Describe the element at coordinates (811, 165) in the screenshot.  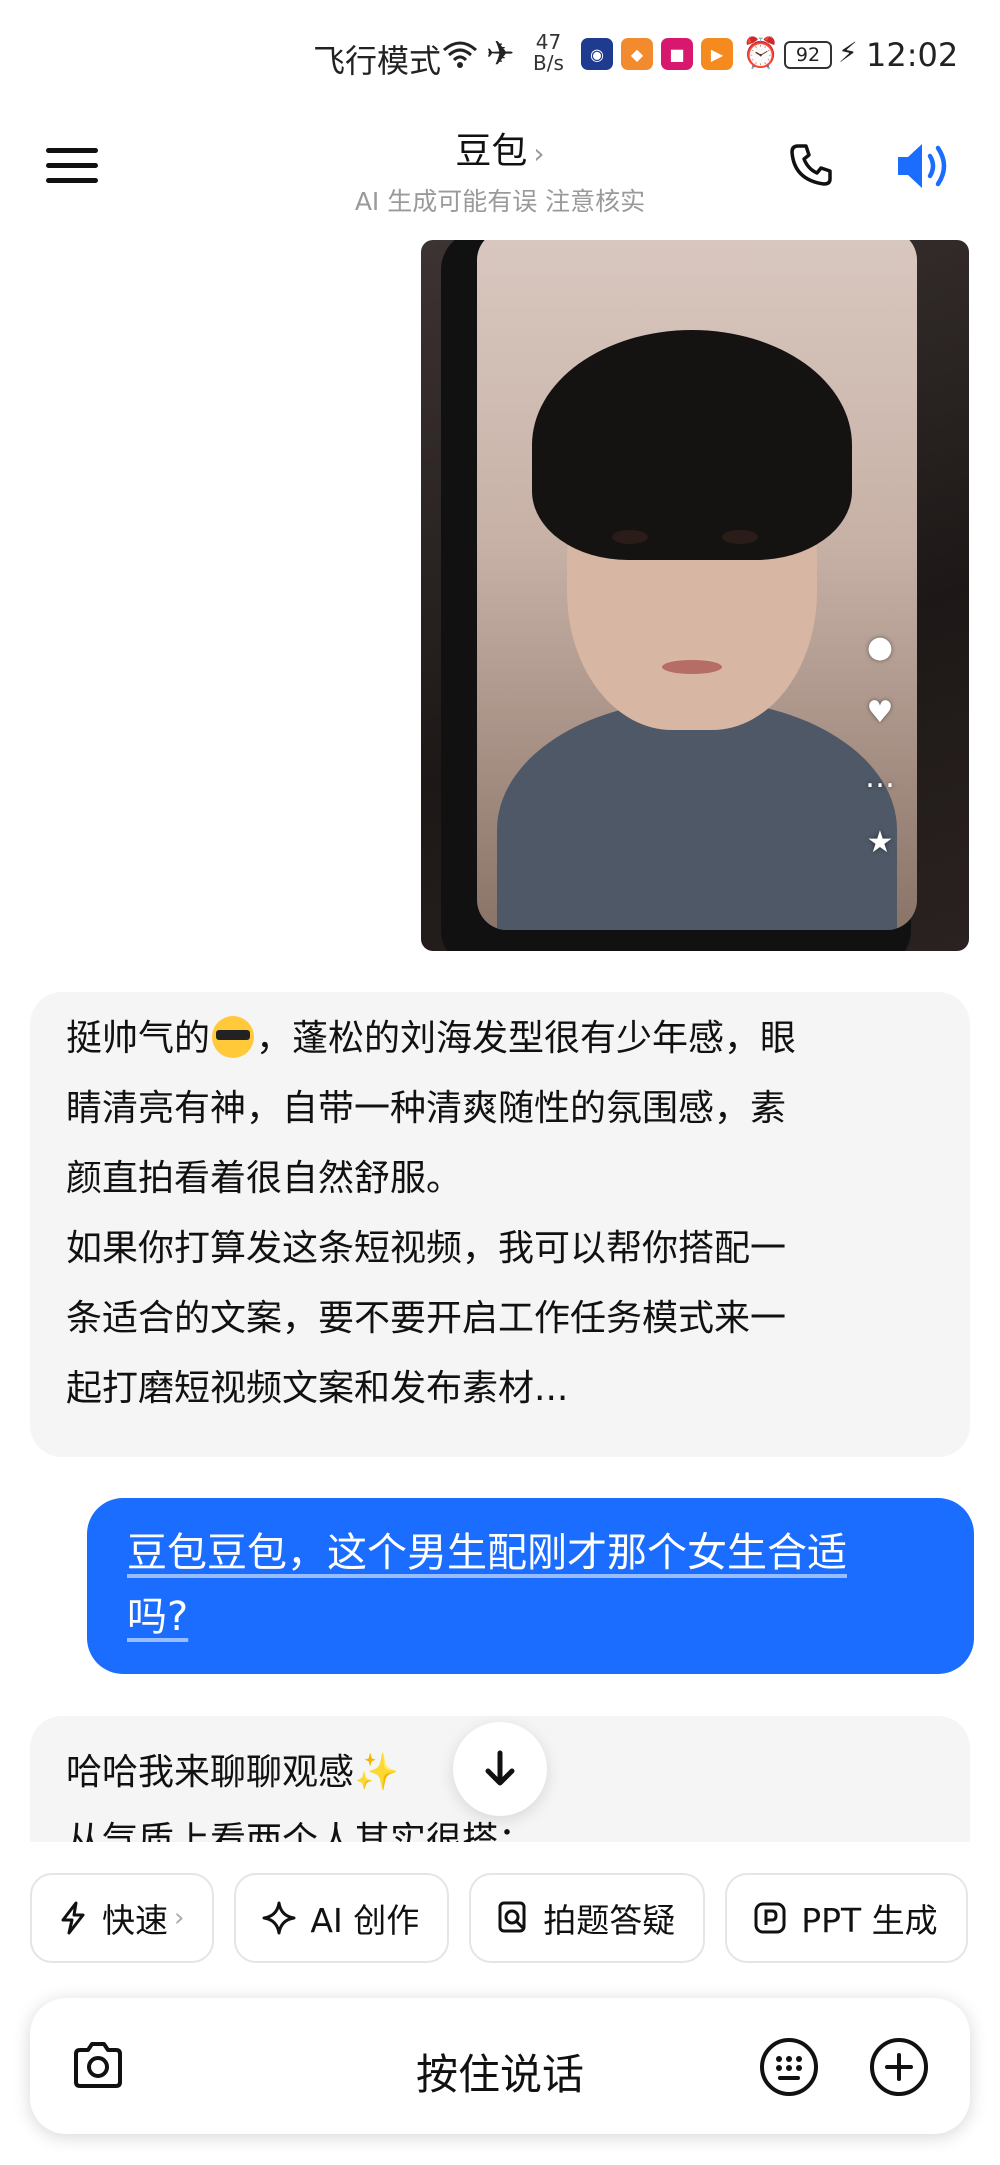
I see `phone-call-icon` at that location.